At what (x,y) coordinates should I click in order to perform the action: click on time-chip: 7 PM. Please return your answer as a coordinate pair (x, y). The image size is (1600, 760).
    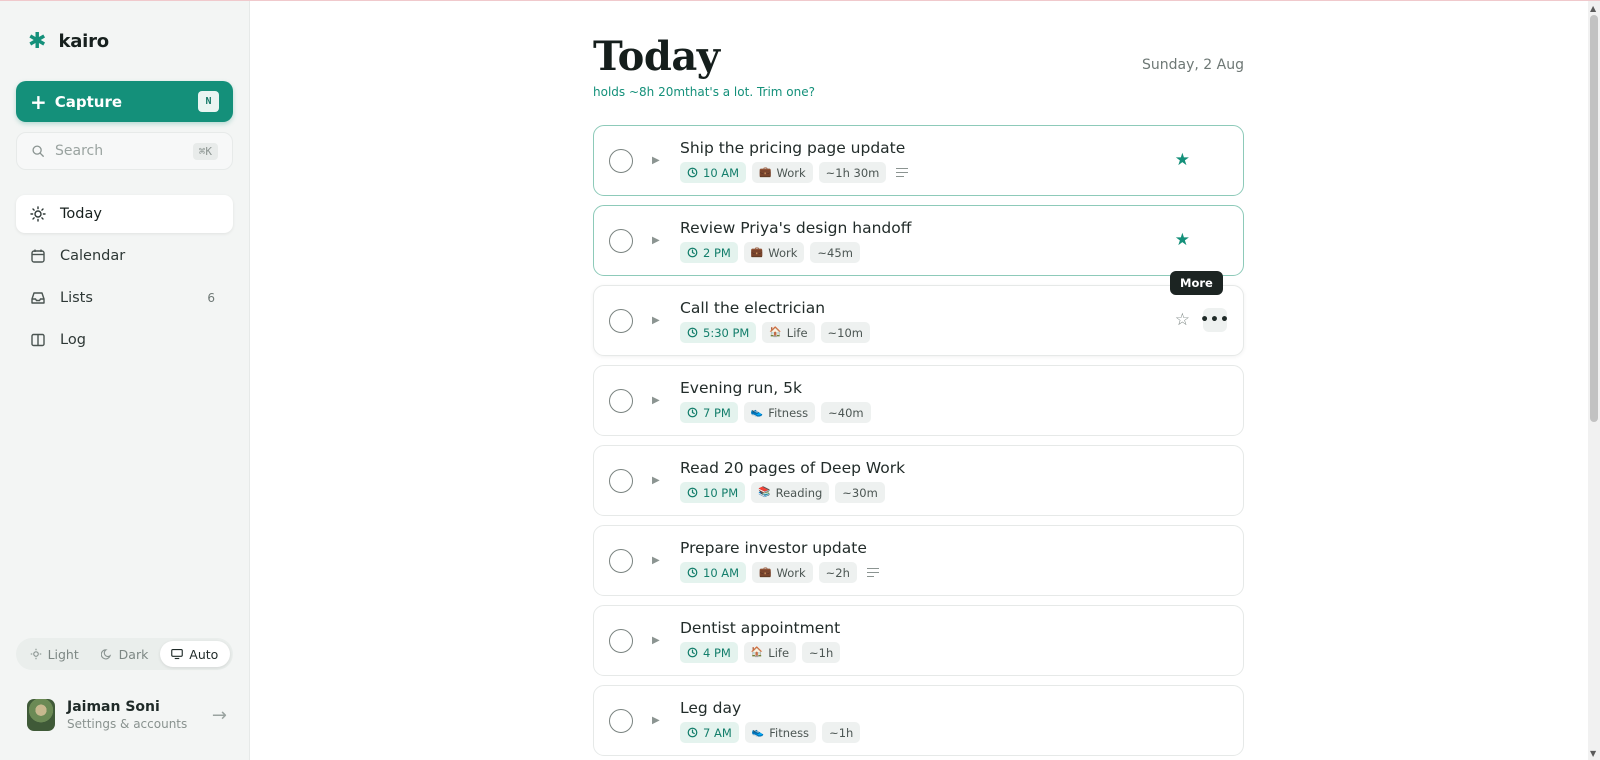
    Looking at the image, I should click on (709, 412).